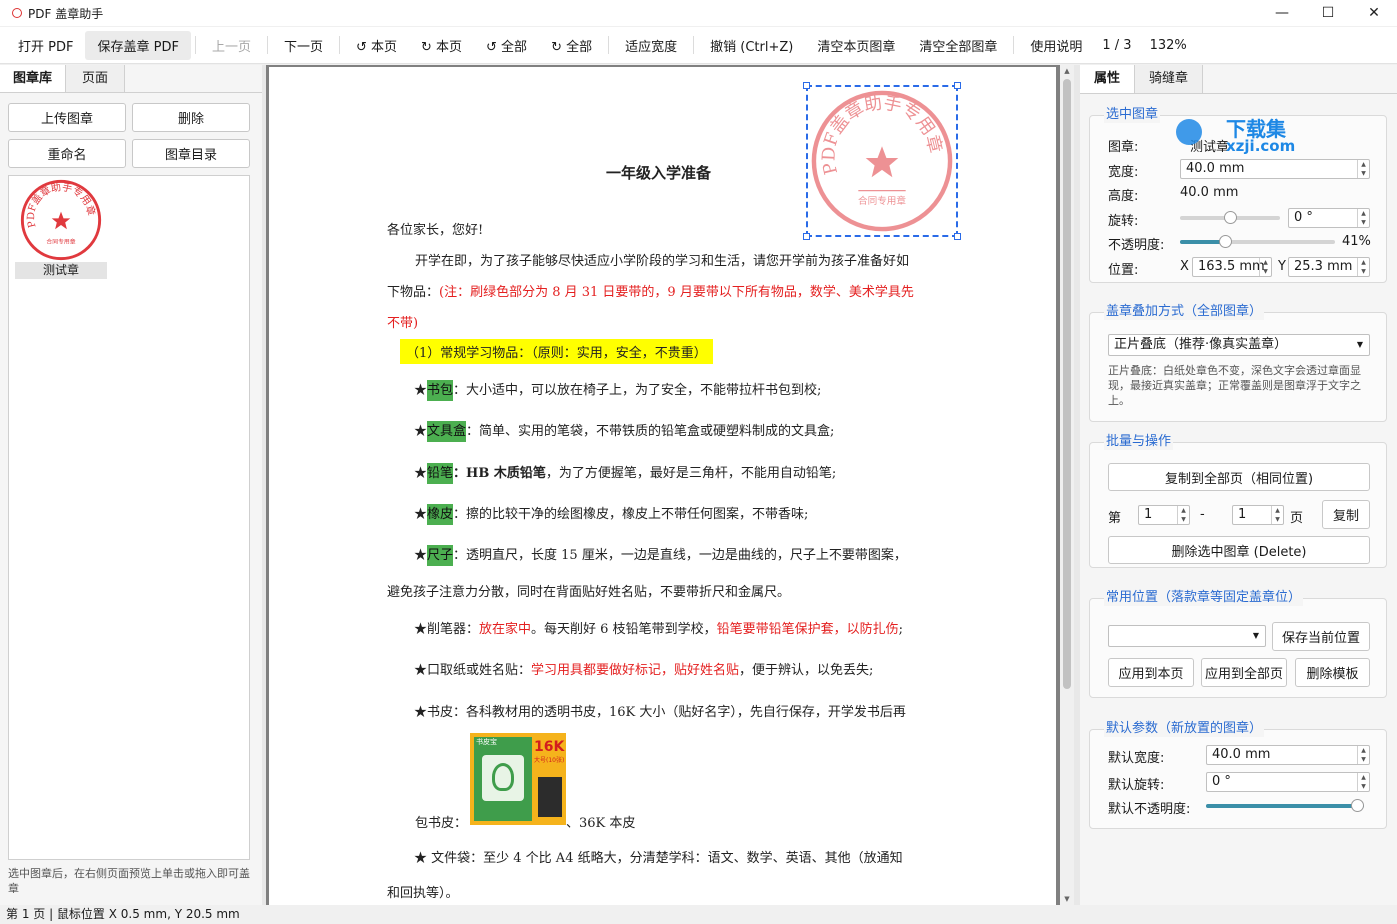 The width and height of the screenshot is (1397, 924). Describe the element at coordinates (651, 45) in the screenshot. I see `fit-width-button: 适应宽度` at that location.